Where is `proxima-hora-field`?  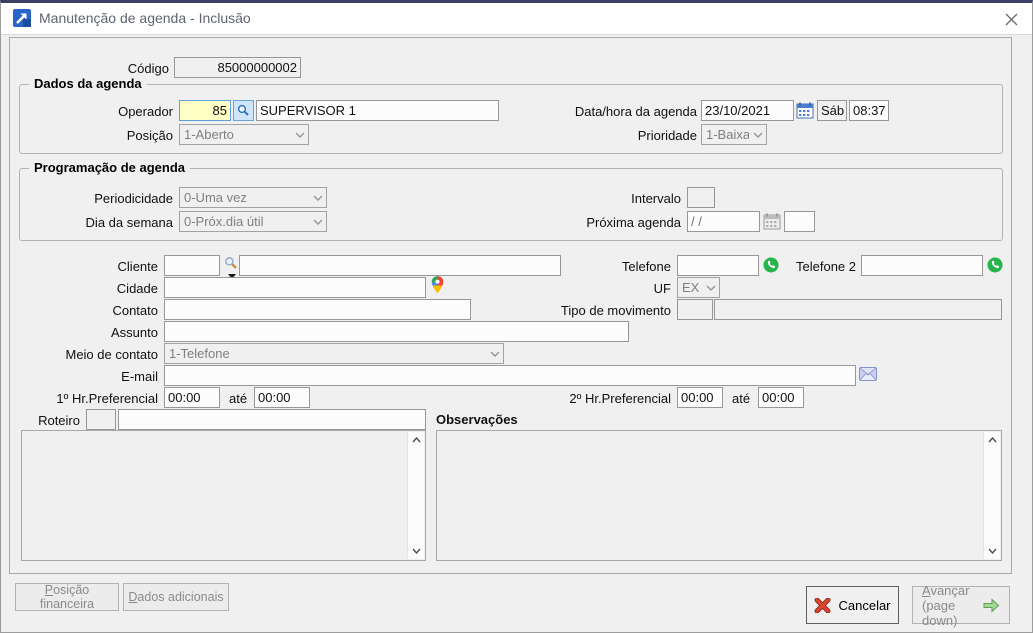 proxima-hora-field is located at coordinates (799, 221).